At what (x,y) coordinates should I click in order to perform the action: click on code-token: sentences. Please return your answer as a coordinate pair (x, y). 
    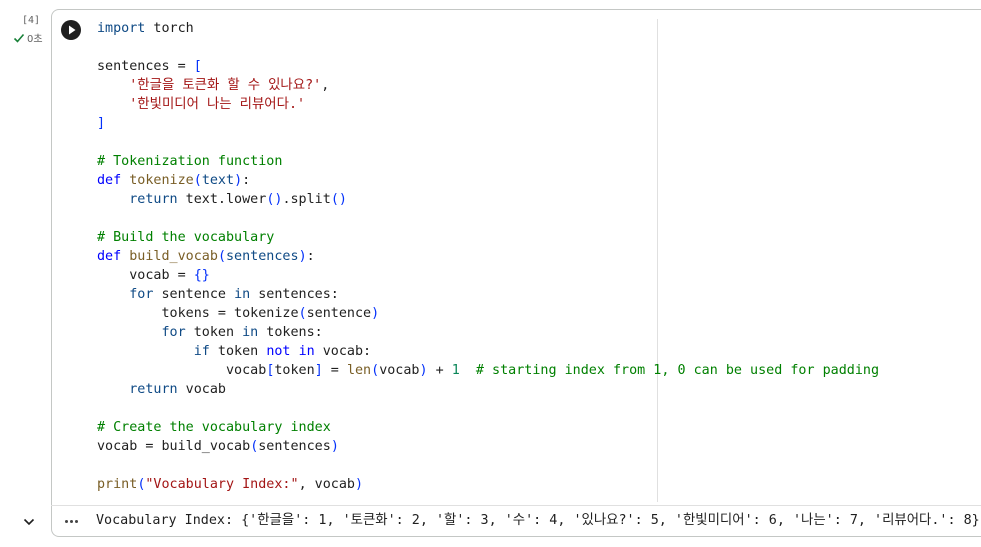
    Looking at the image, I should click on (294, 446).